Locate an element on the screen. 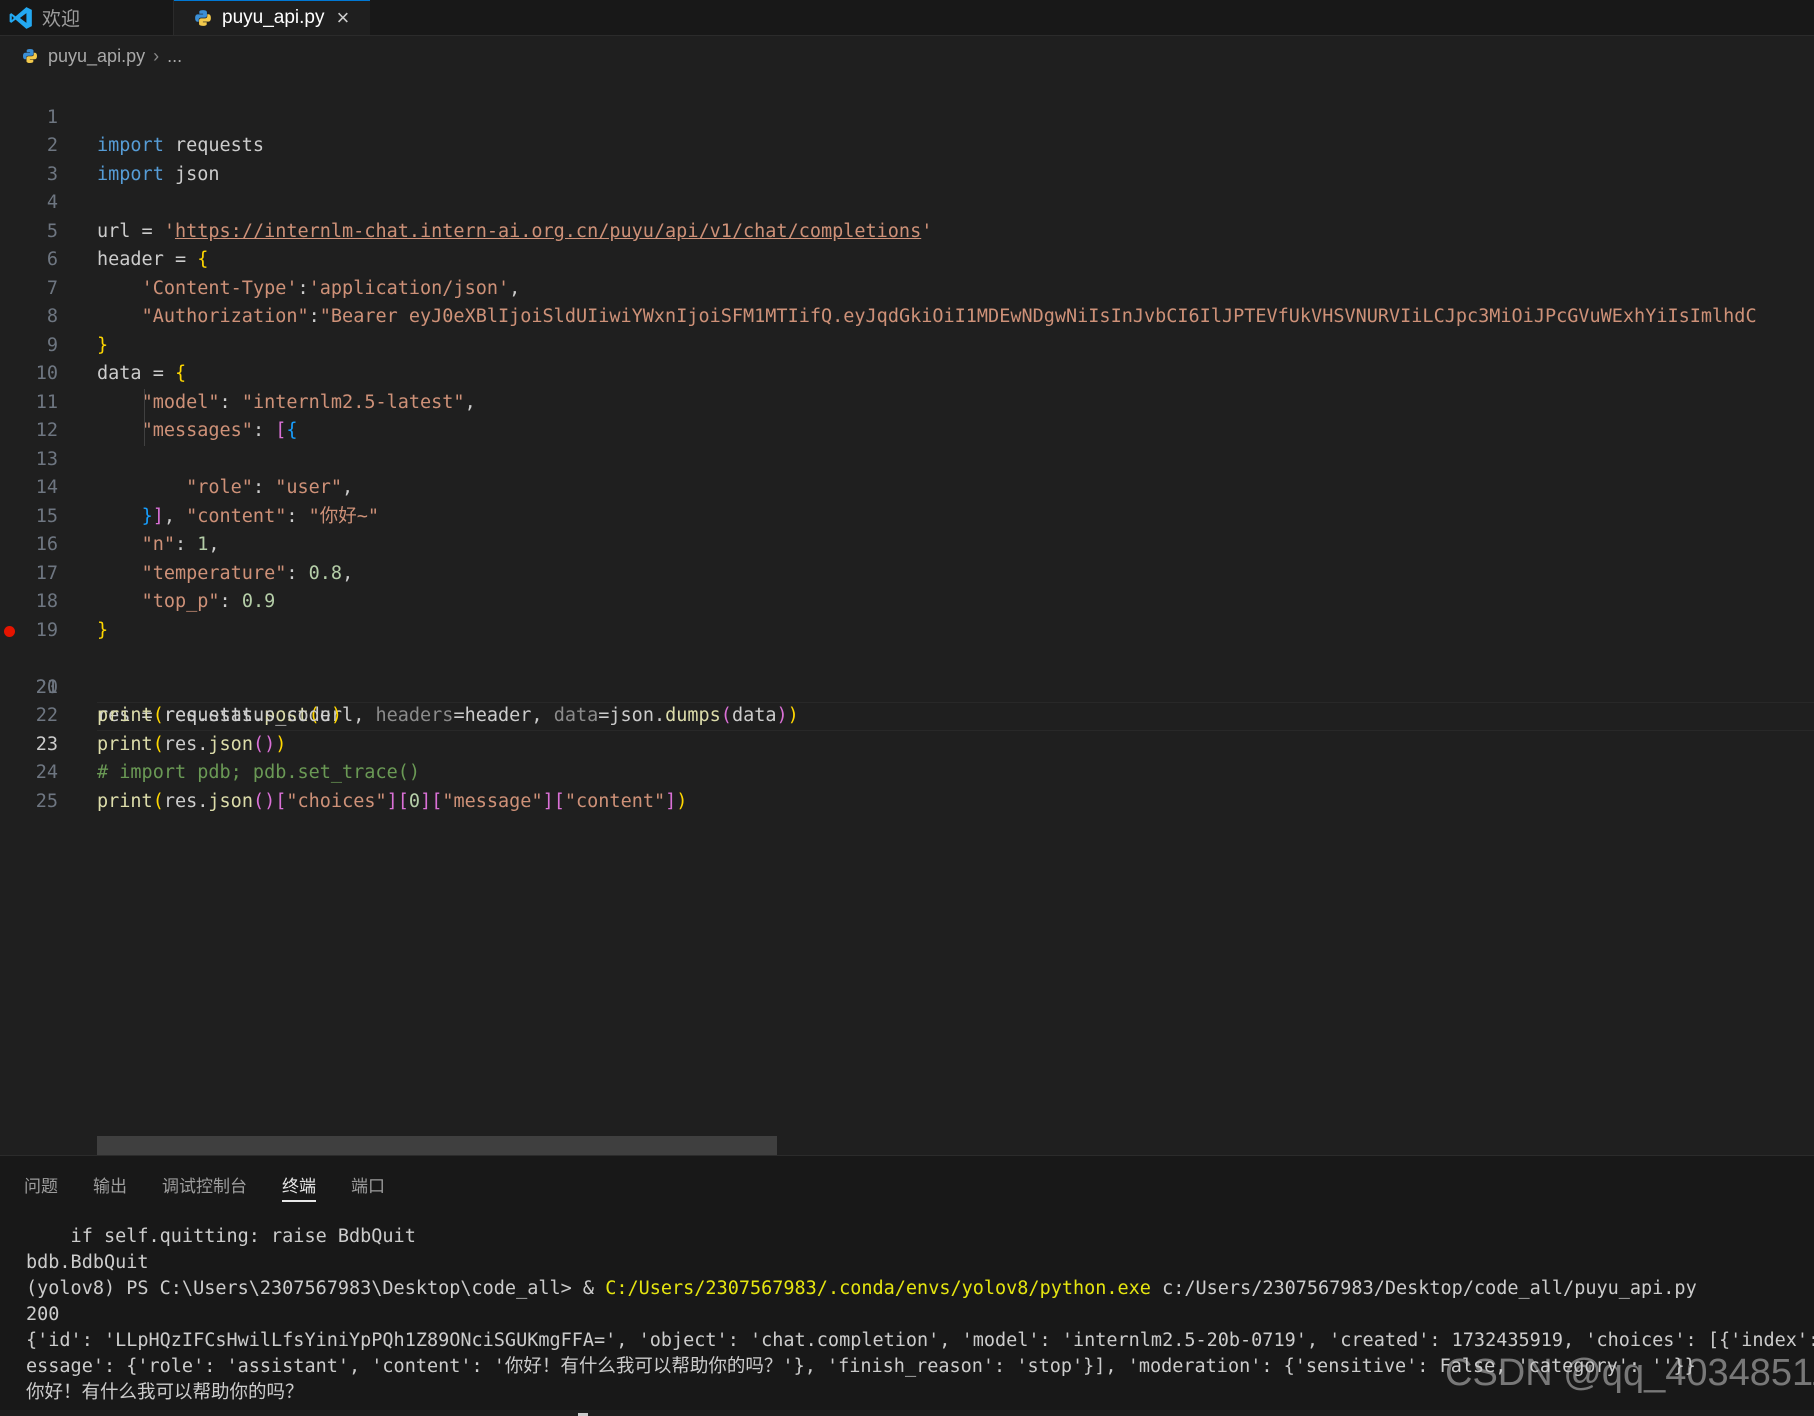 The image size is (1814, 1416). code-line: 18 } is located at coordinates (907, 600).